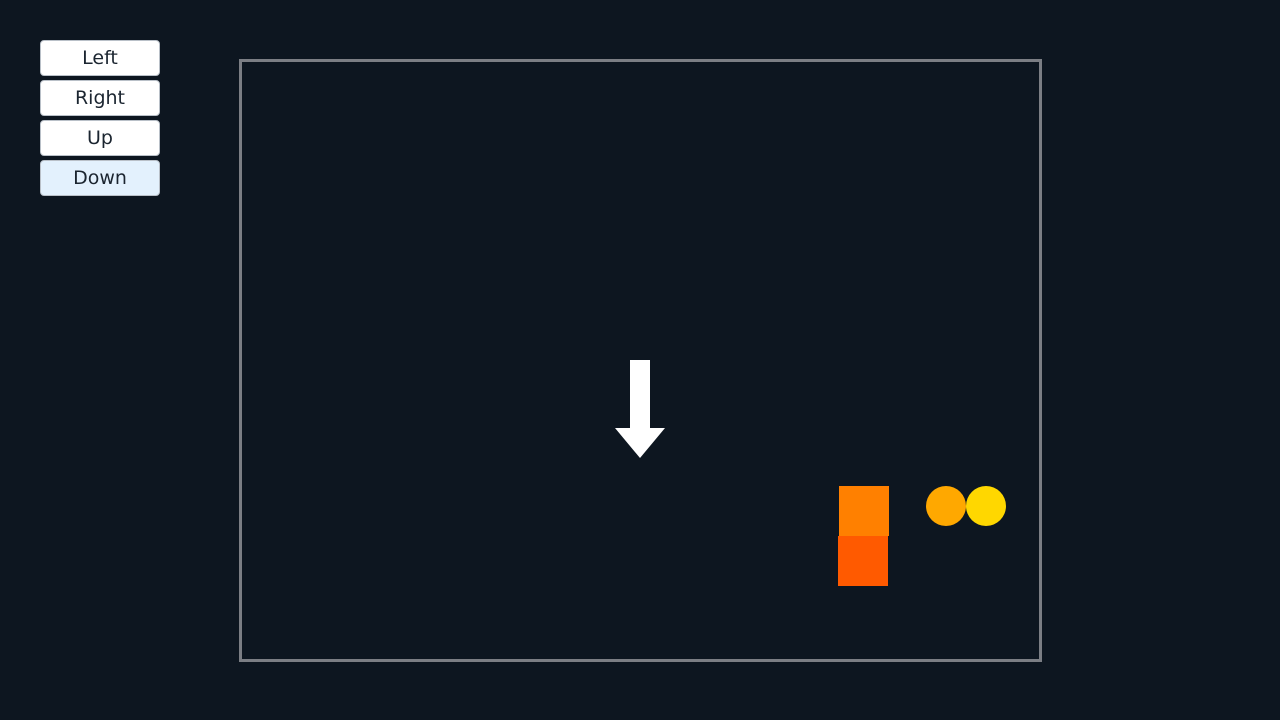  Describe the element at coordinates (100, 58) in the screenshot. I see `left-button: Left` at that location.